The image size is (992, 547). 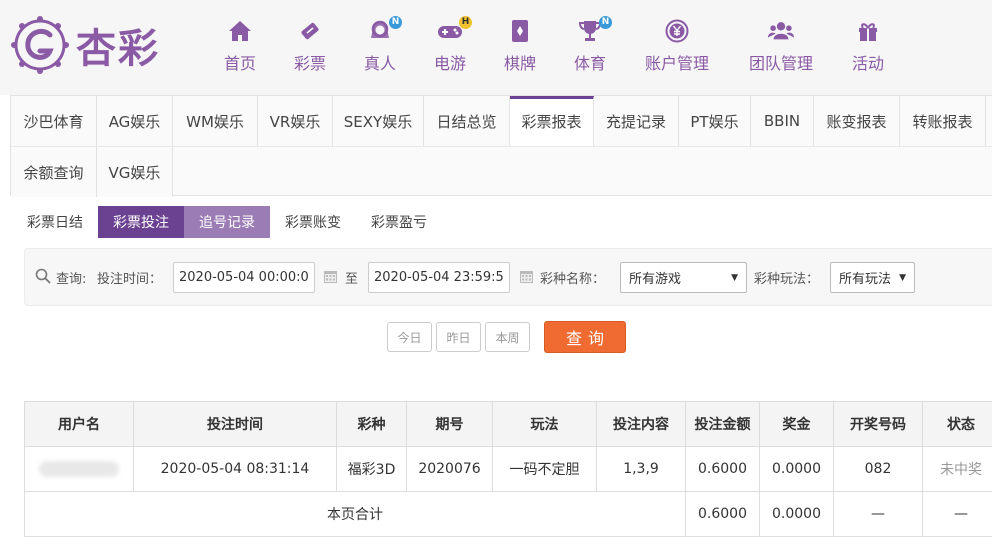 What do you see at coordinates (235, 469) in the screenshot?
I see `cell-bet-time: 2020-05-04 08:31:14` at bounding box center [235, 469].